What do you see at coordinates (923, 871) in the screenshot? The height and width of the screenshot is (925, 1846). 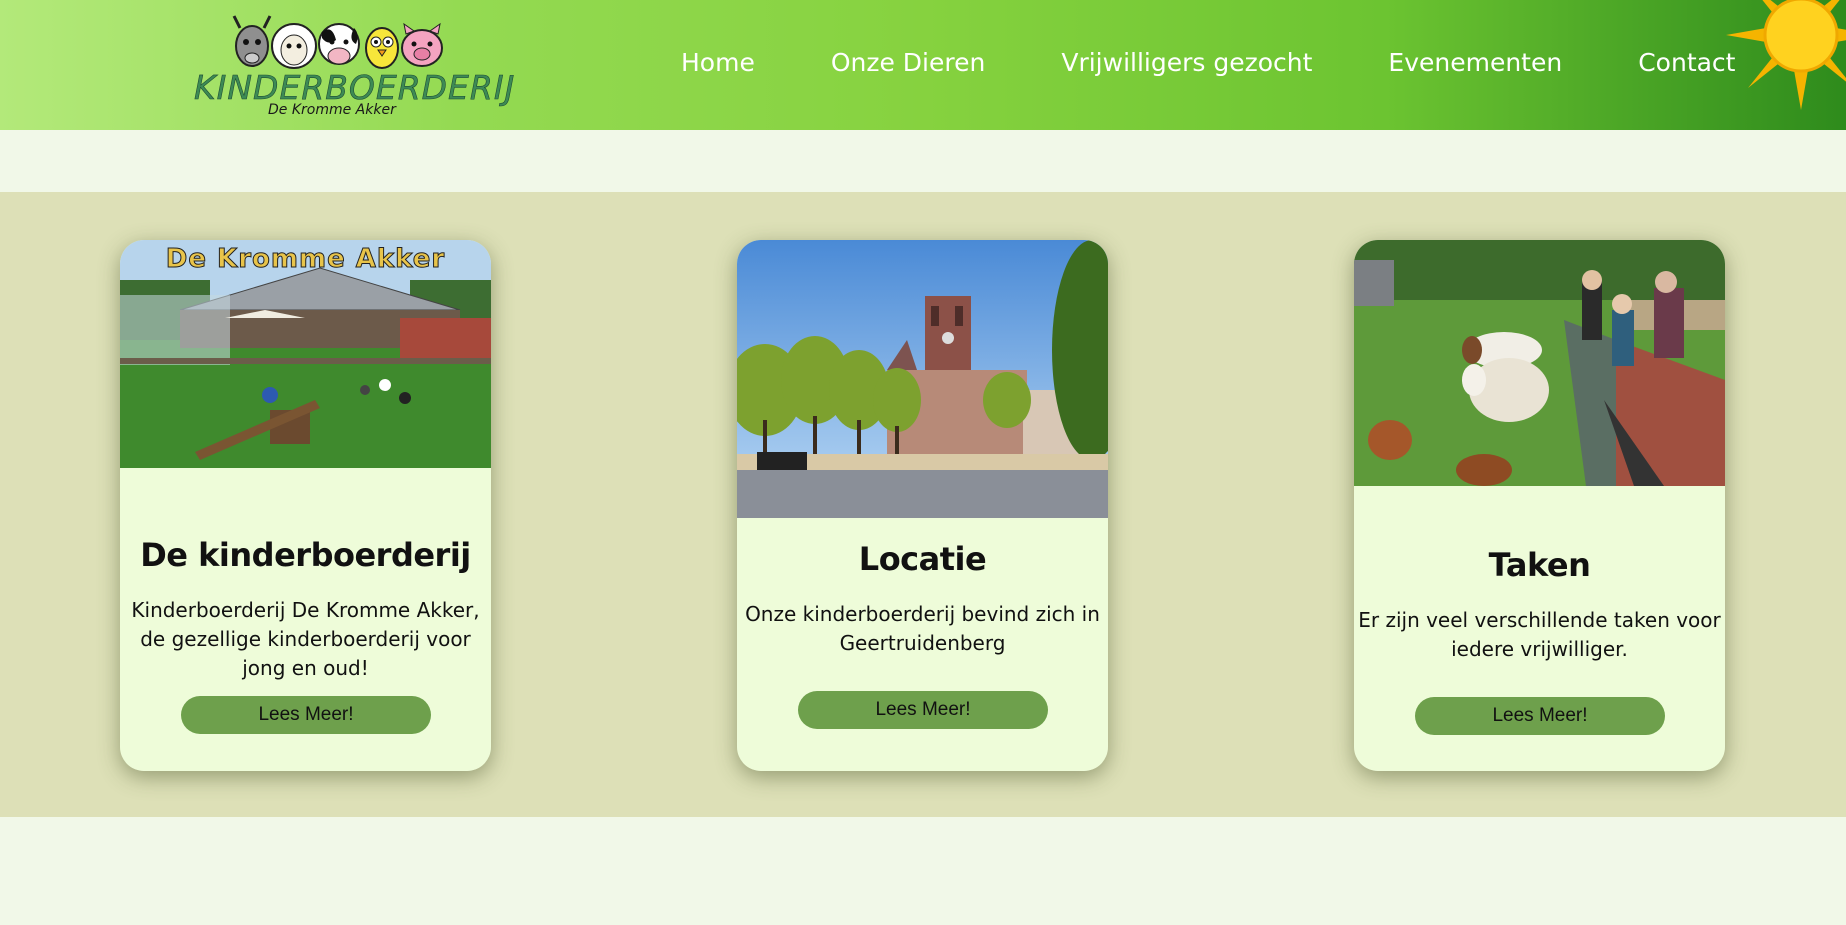 I see `footer-strip` at bounding box center [923, 871].